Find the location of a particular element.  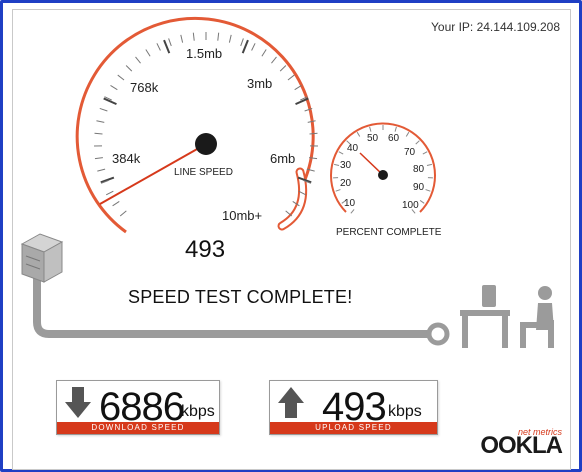

server-icon is located at coordinates (42, 258).